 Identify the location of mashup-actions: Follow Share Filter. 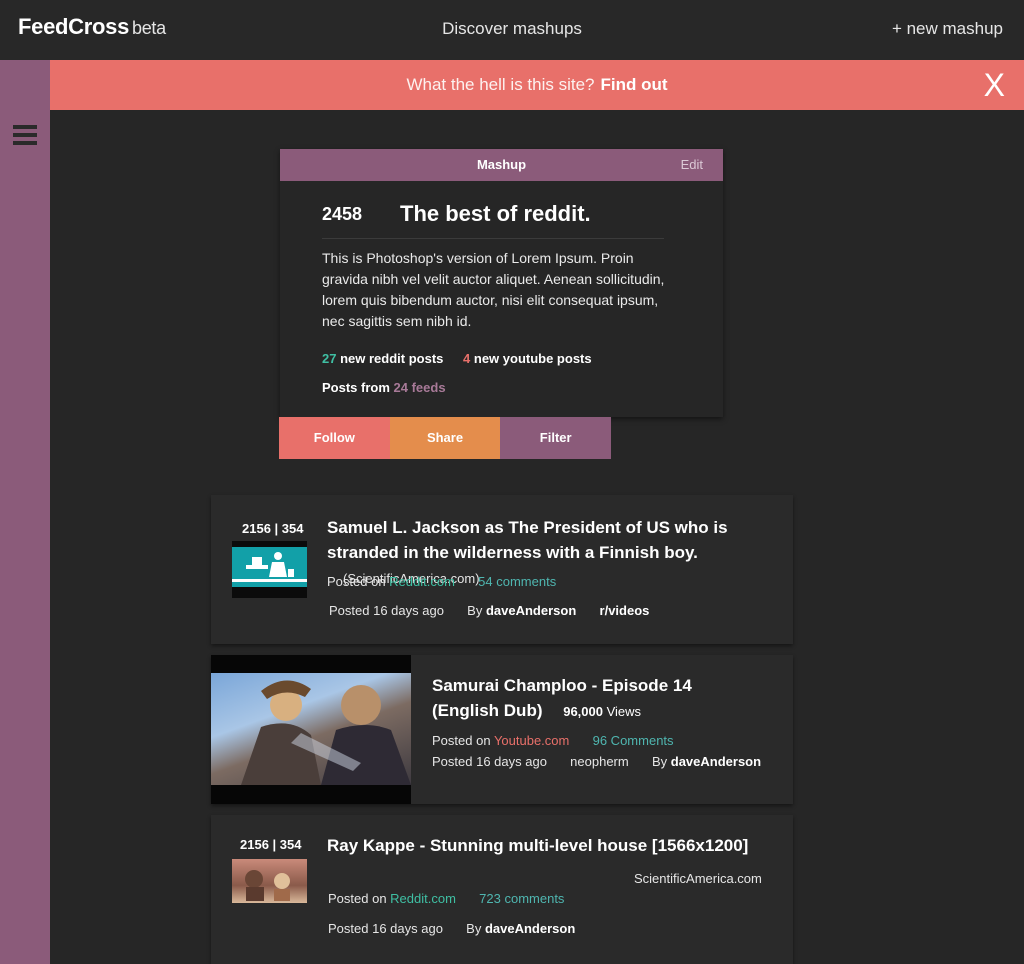
(445, 438).